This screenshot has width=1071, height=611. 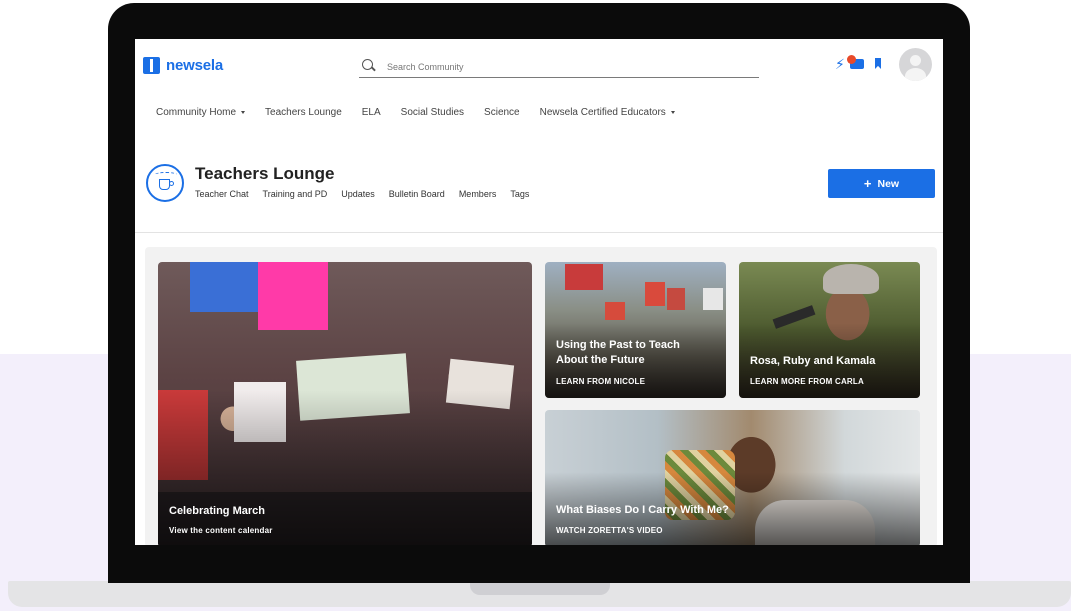 What do you see at coordinates (345, 467) in the screenshot?
I see `card-overlay` at bounding box center [345, 467].